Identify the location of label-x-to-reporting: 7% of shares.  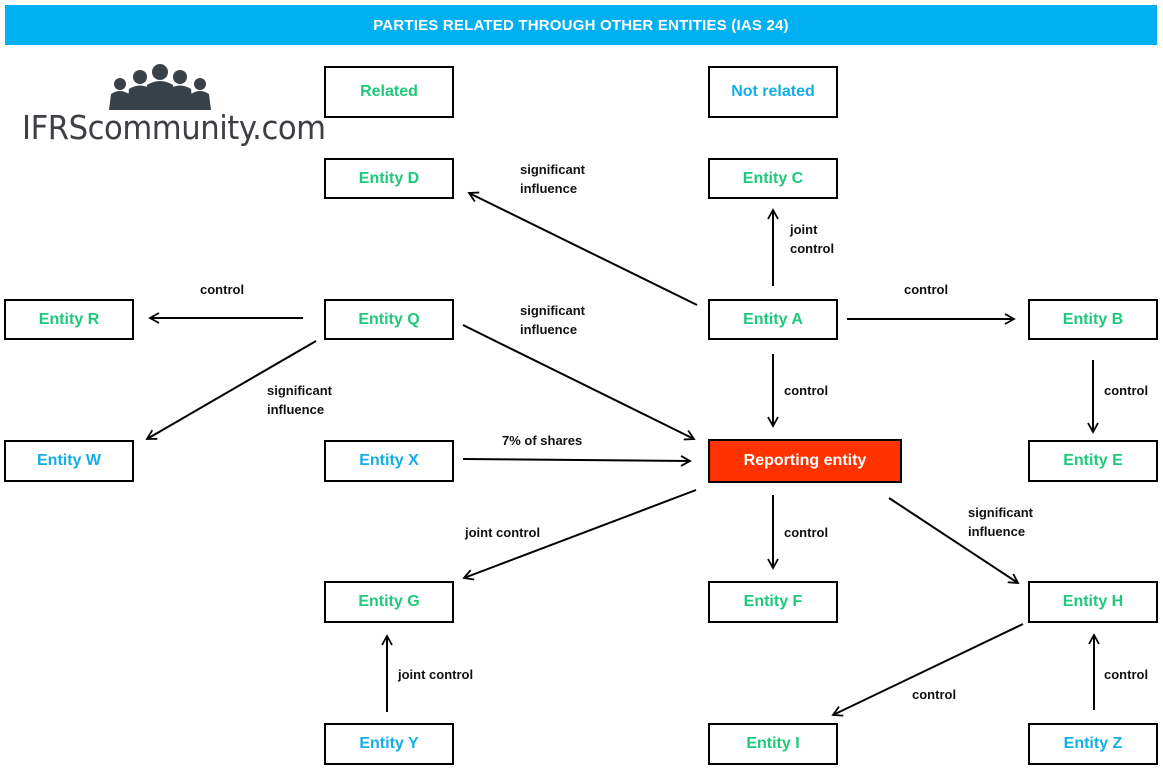
(542, 440).